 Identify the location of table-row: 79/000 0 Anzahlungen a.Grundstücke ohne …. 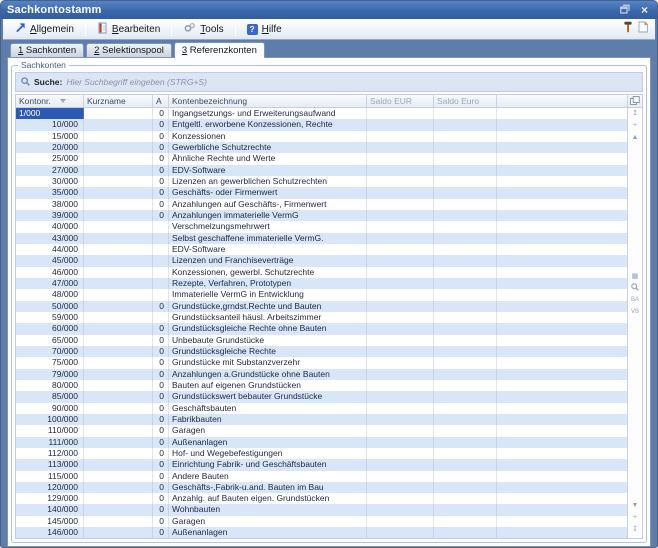
(321, 374).